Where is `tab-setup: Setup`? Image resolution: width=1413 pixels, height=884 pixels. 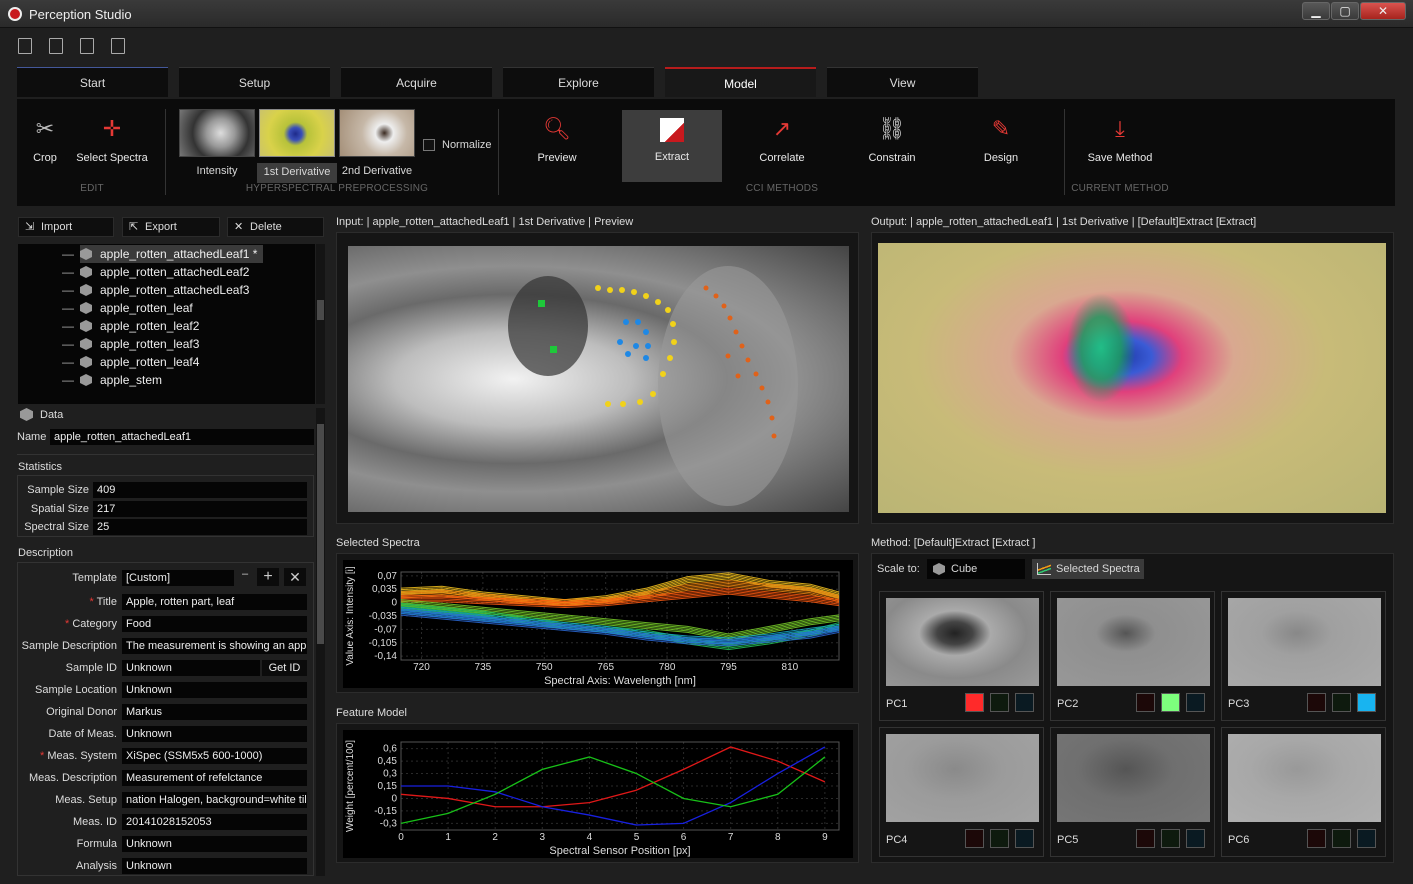
tab-setup: Setup is located at coordinates (254, 82).